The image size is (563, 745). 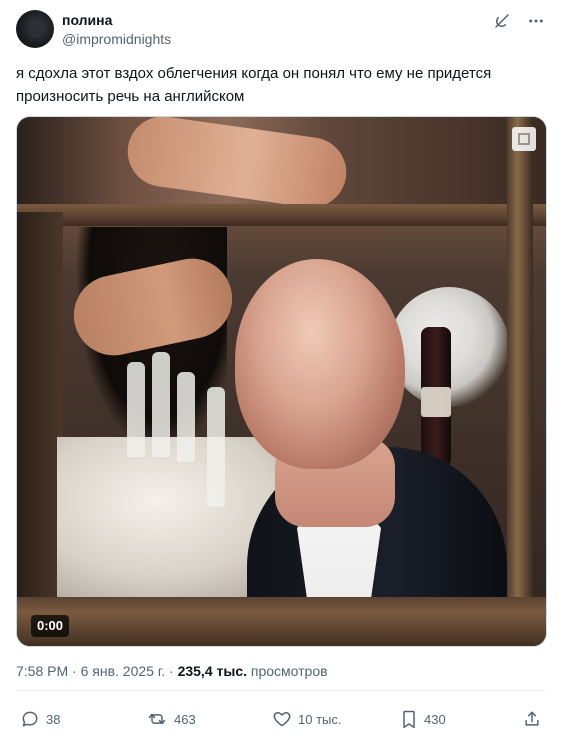 What do you see at coordinates (436, 402) in the screenshot?
I see `video-scene-bottle-label` at bounding box center [436, 402].